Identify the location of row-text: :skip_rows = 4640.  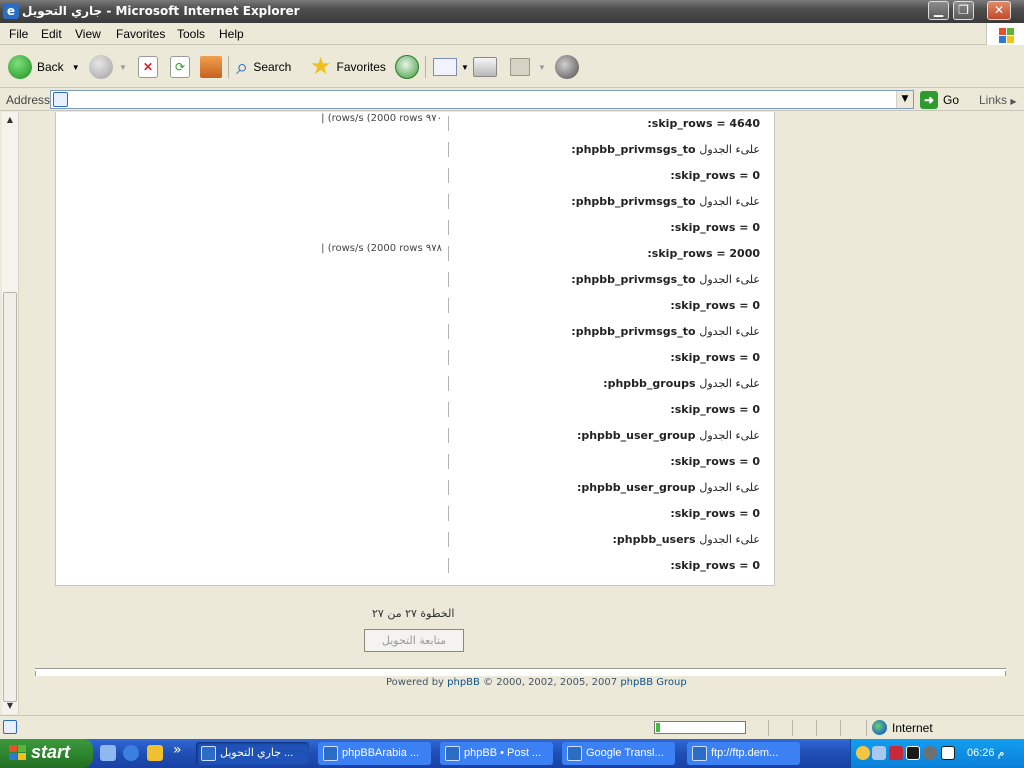
(703, 123).